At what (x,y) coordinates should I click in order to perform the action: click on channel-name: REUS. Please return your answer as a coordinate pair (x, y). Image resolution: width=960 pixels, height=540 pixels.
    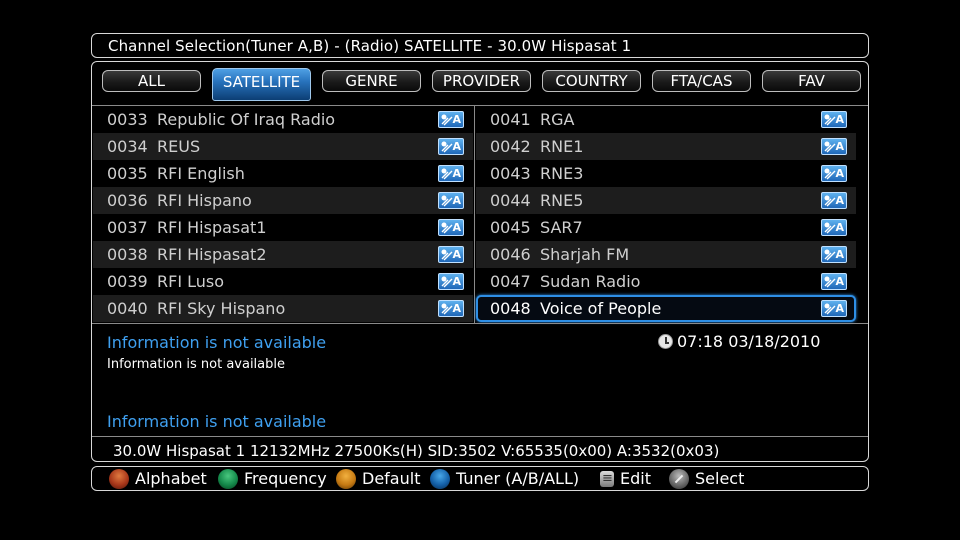
    Looking at the image, I should click on (179, 146).